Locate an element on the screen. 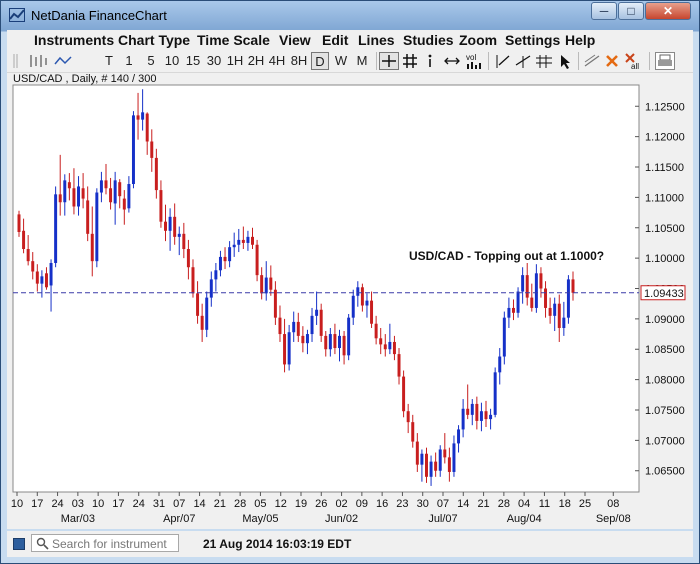  volume-icon: vol is located at coordinates (475, 61).